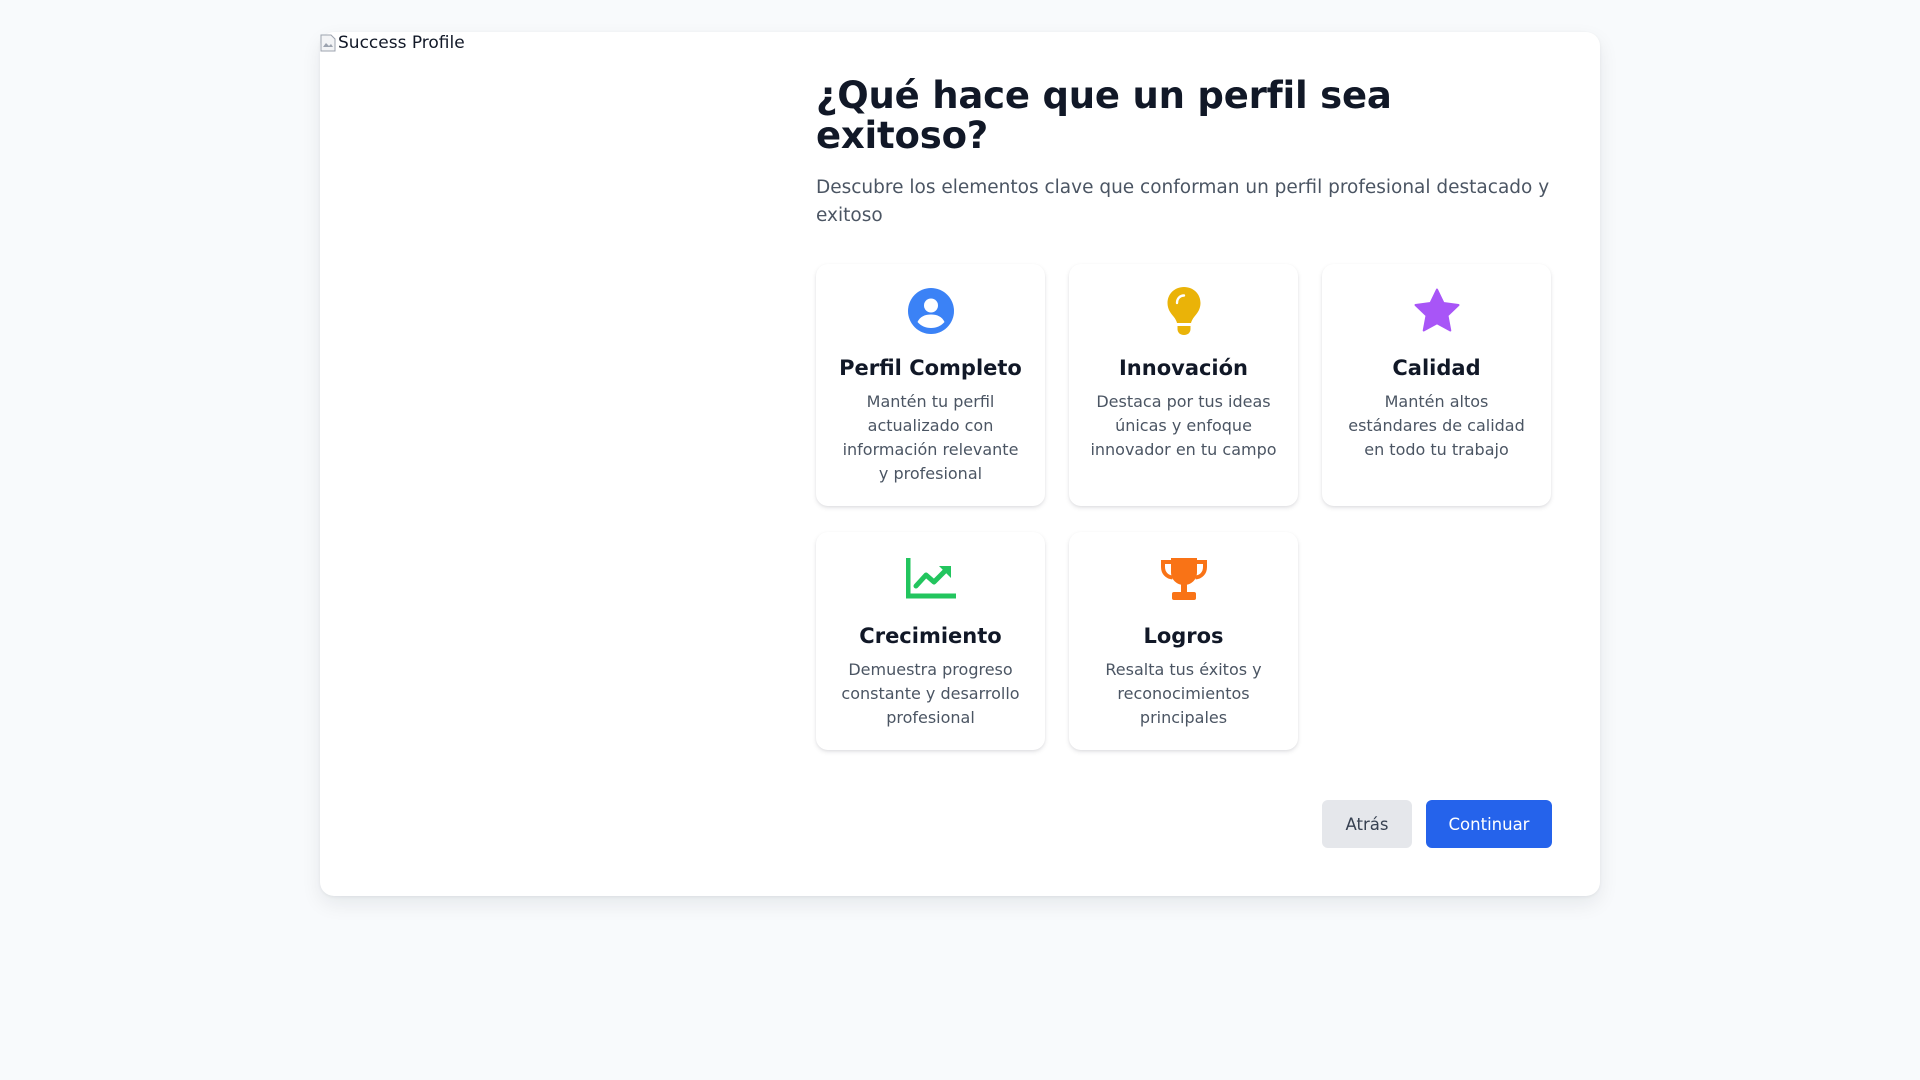 Image resolution: width=1920 pixels, height=1080 pixels. Describe the element at coordinates (1436, 311) in the screenshot. I see `star-icon` at that location.